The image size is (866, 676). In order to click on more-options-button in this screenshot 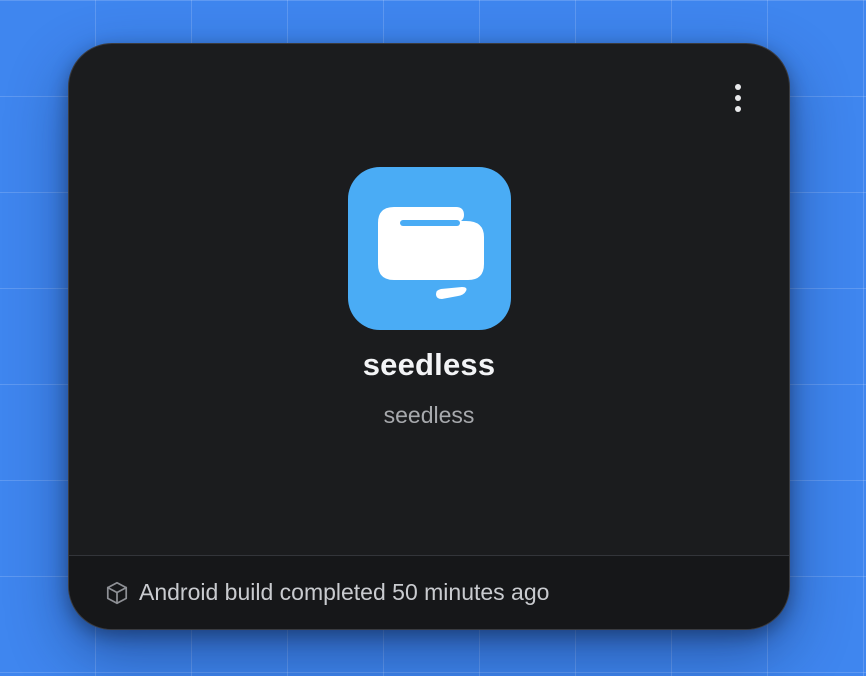, I will do `click(738, 98)`.